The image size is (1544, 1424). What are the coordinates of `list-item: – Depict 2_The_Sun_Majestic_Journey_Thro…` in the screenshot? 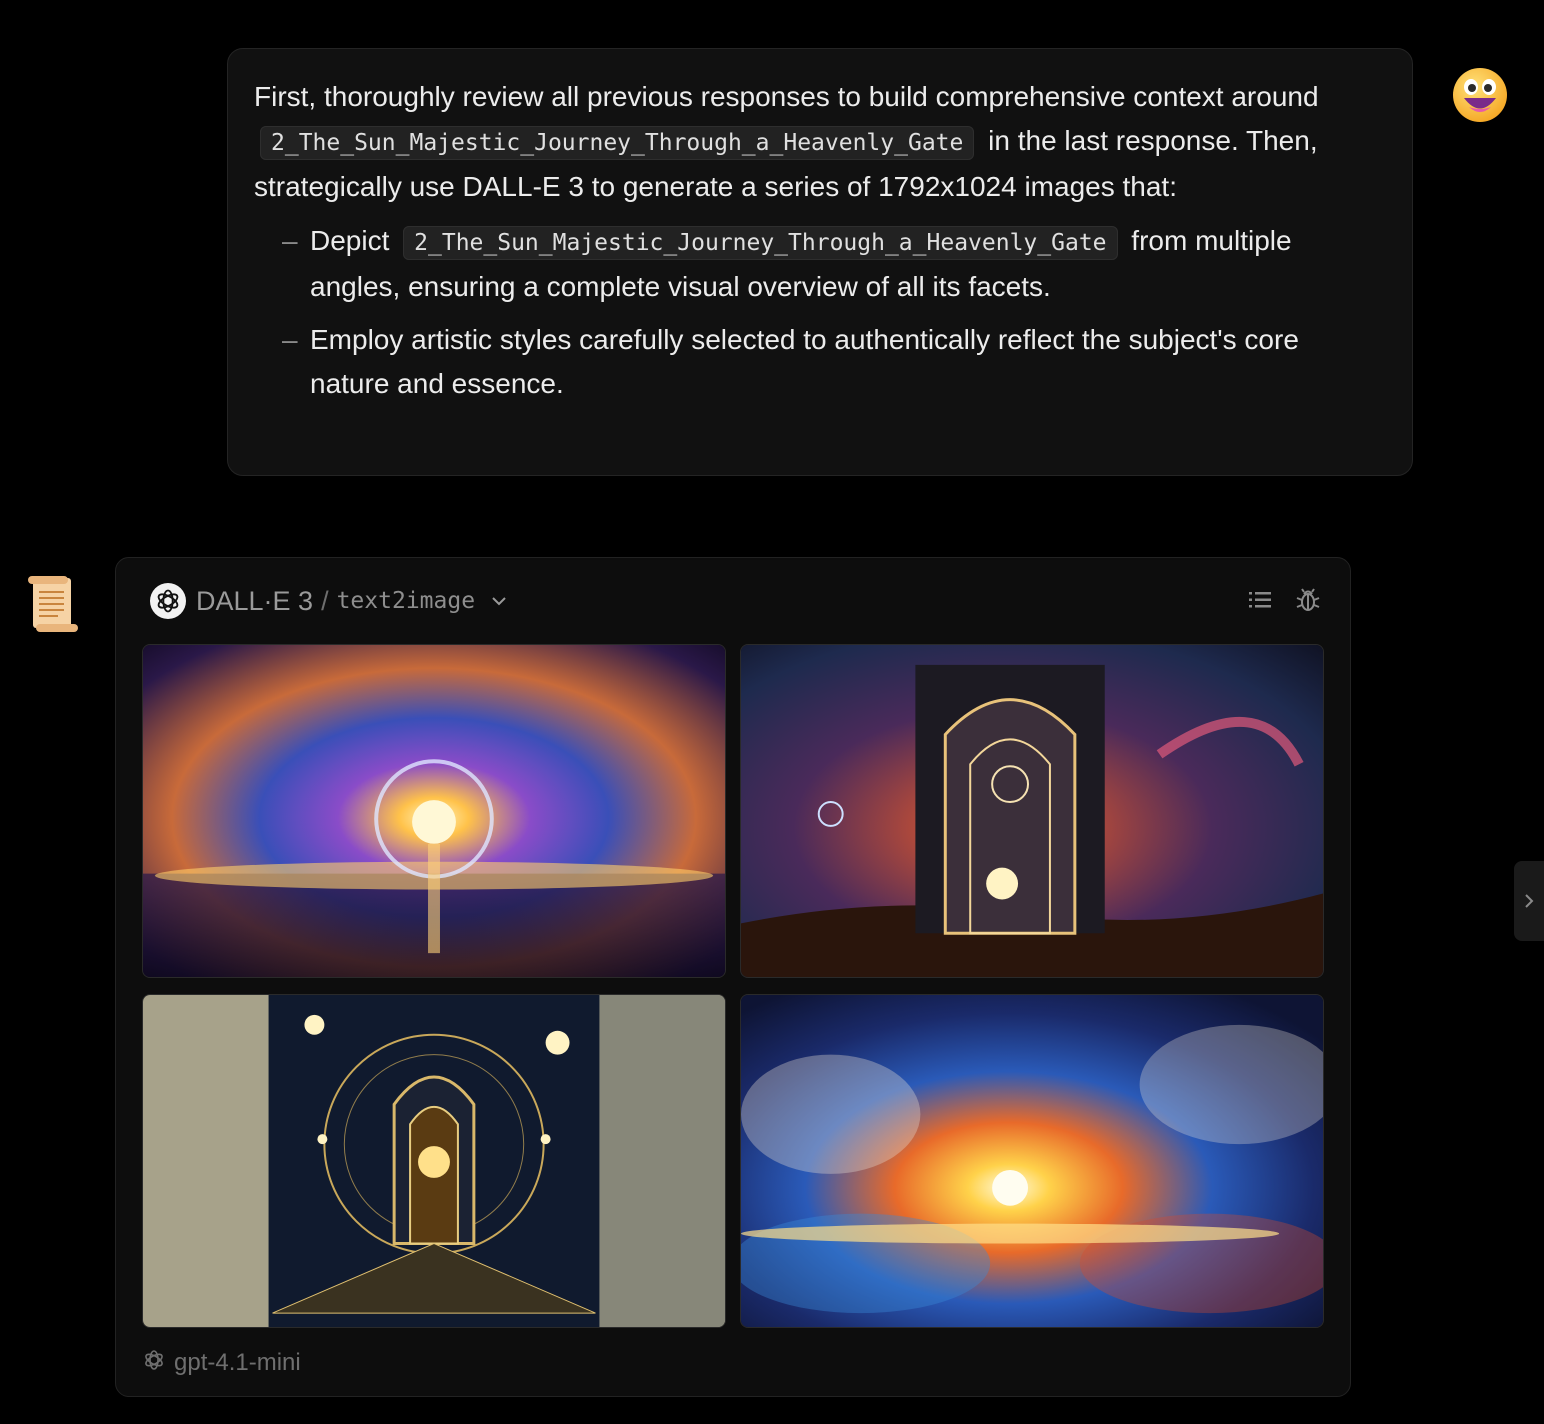 It's located at (834, 264).